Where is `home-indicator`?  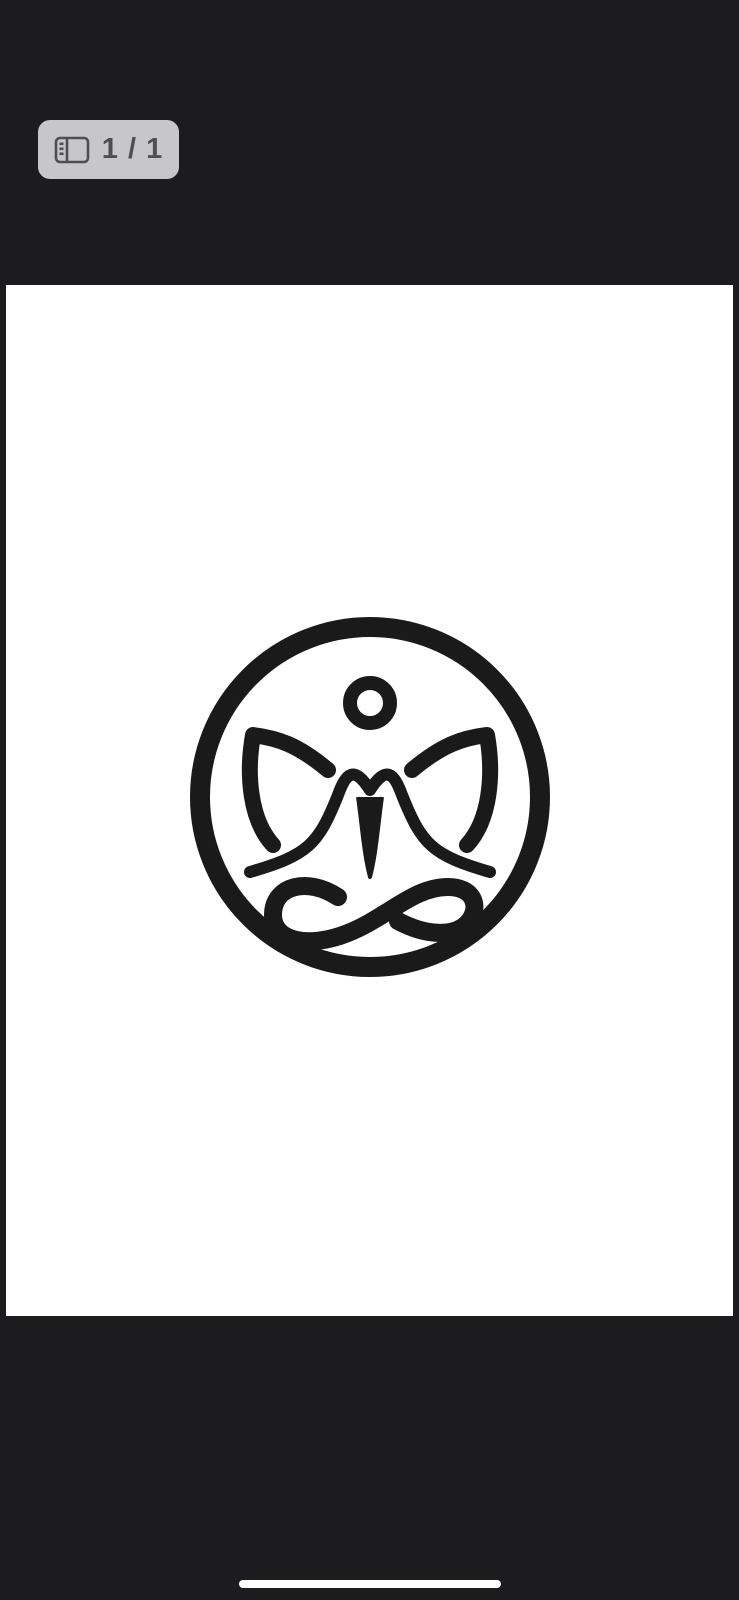
home-indicator is located at coordinates (370, 1584).